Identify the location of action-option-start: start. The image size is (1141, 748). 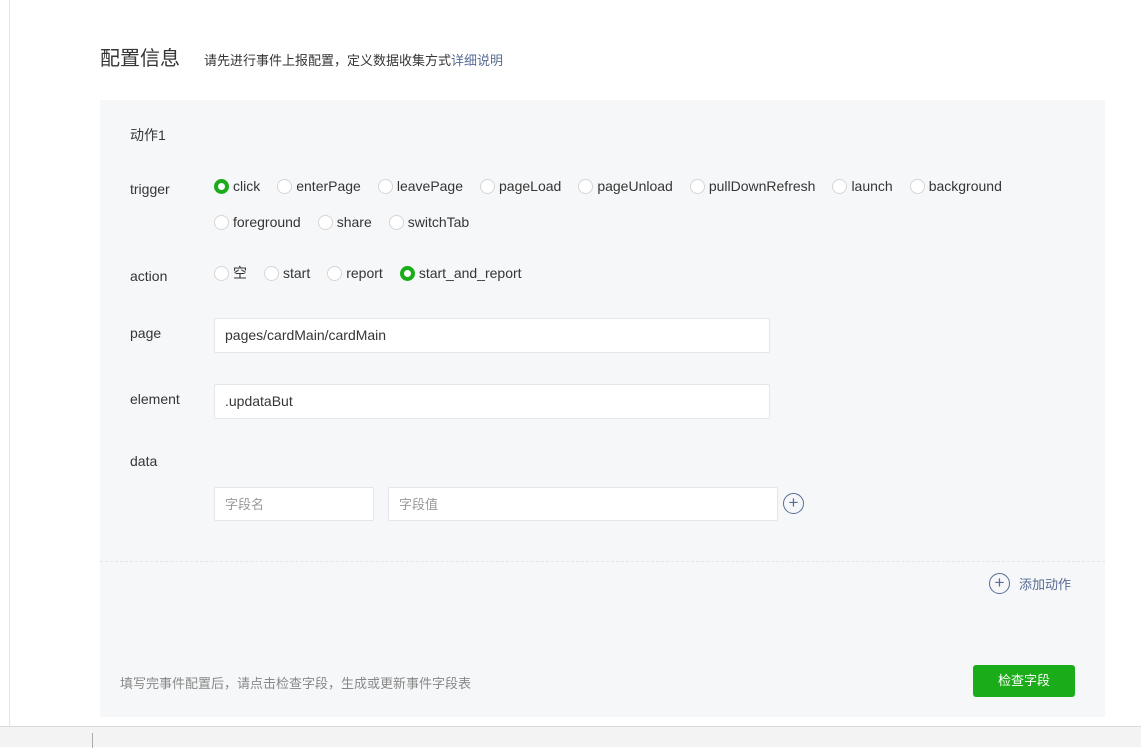
(287, 273).